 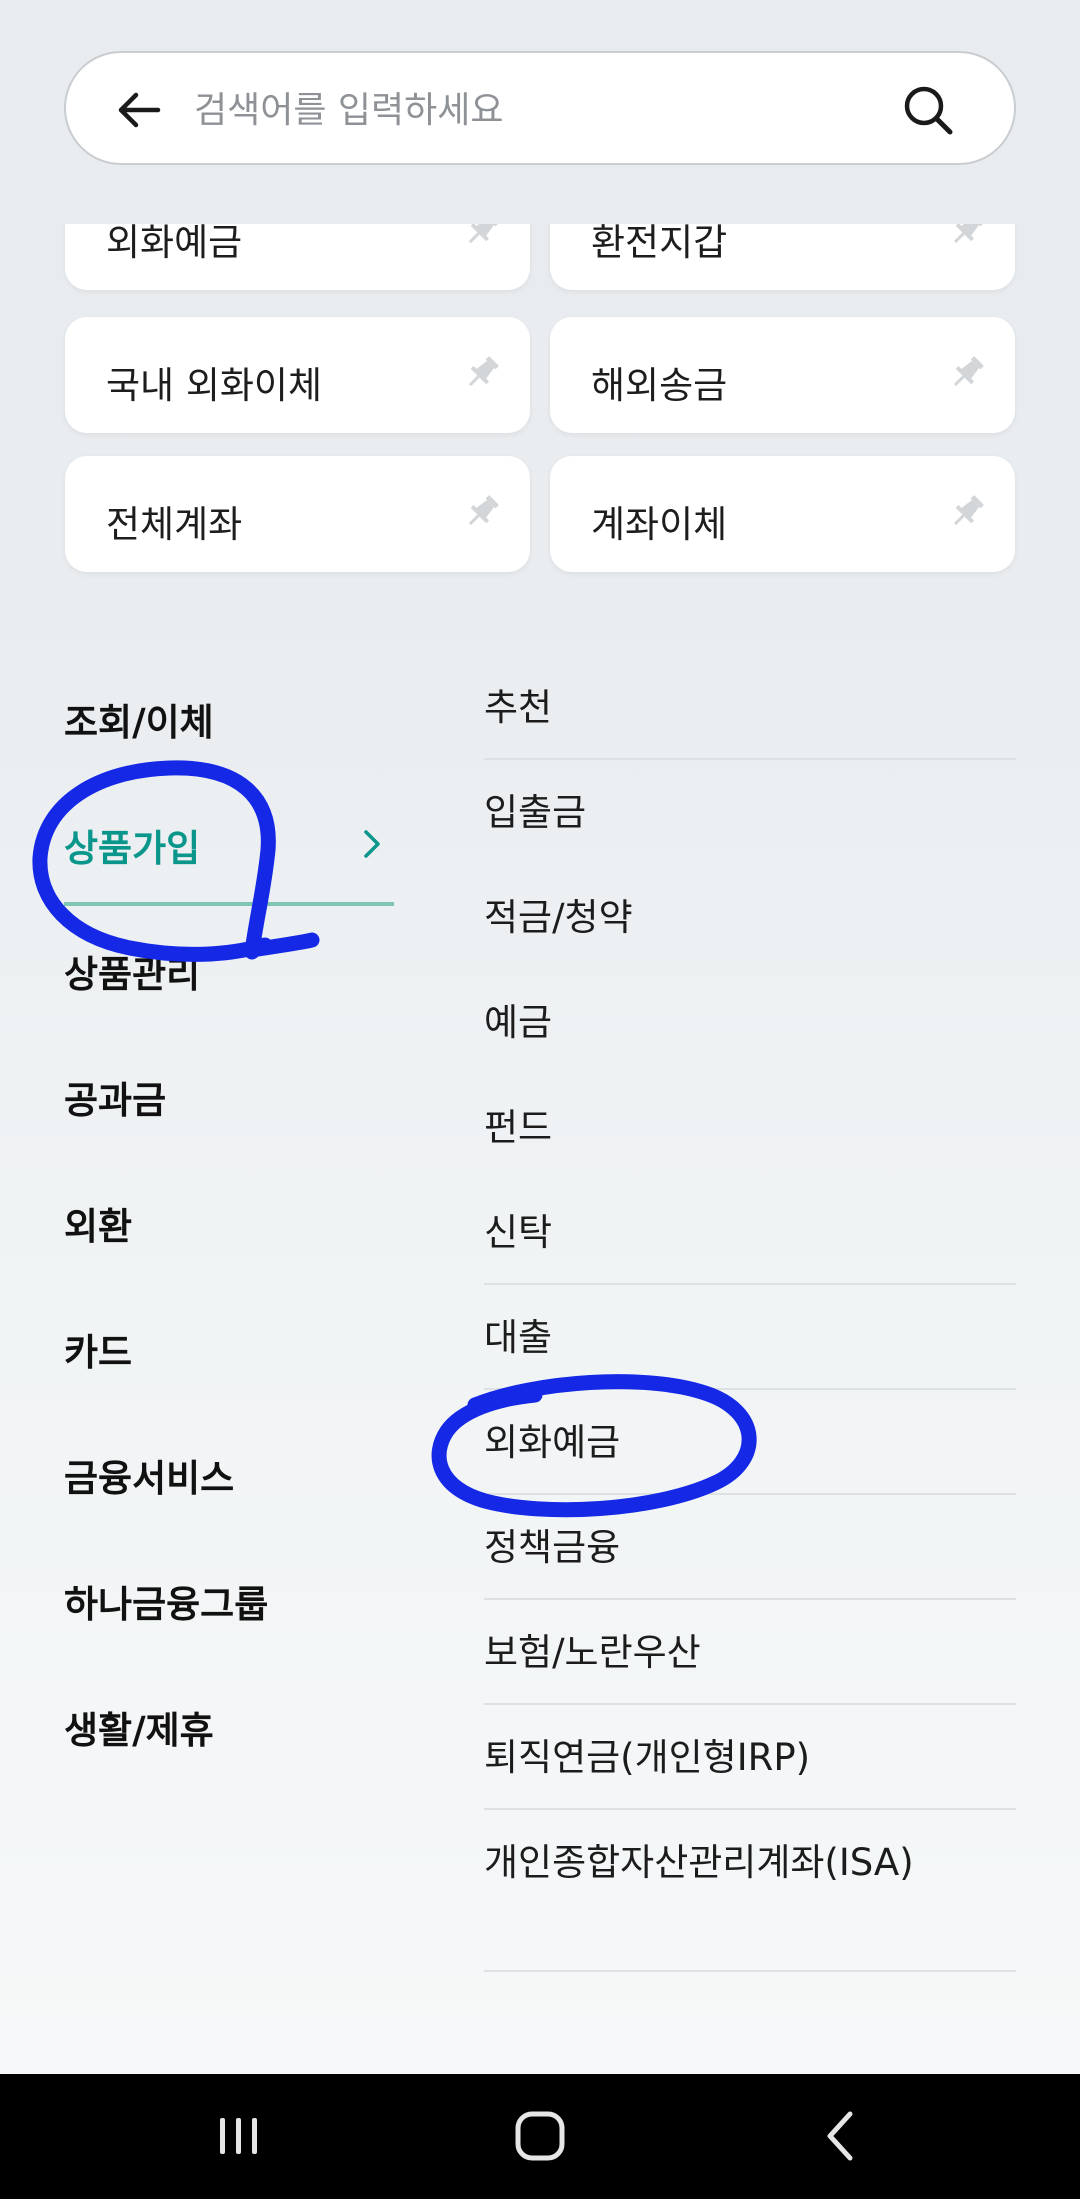 What do you see at coordinates (552, 1443) in the screenshot?
I see `subcategory-foreign-currency-deposit: 외화예금` at bounding box center [552, 1443].